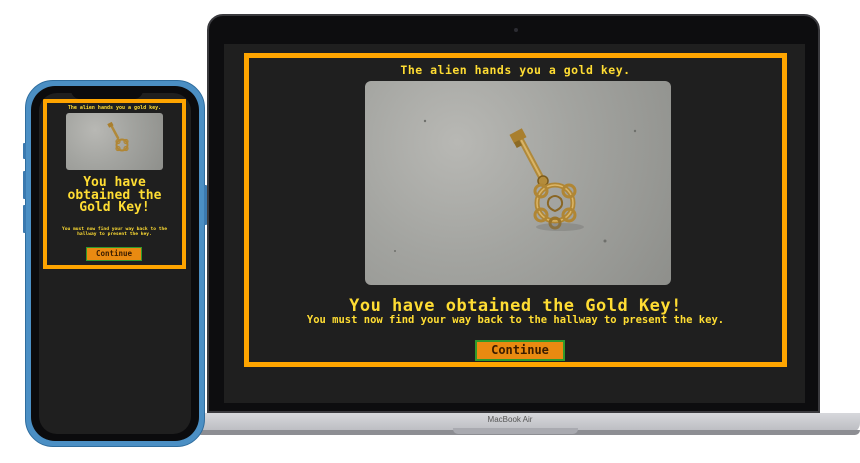 Image resolution: width=860 pixels, height=463 pixels. What do you see at coordinates (24, 151) in the screenshot?
I see `mute-switch` at bounding box center [24, 151].